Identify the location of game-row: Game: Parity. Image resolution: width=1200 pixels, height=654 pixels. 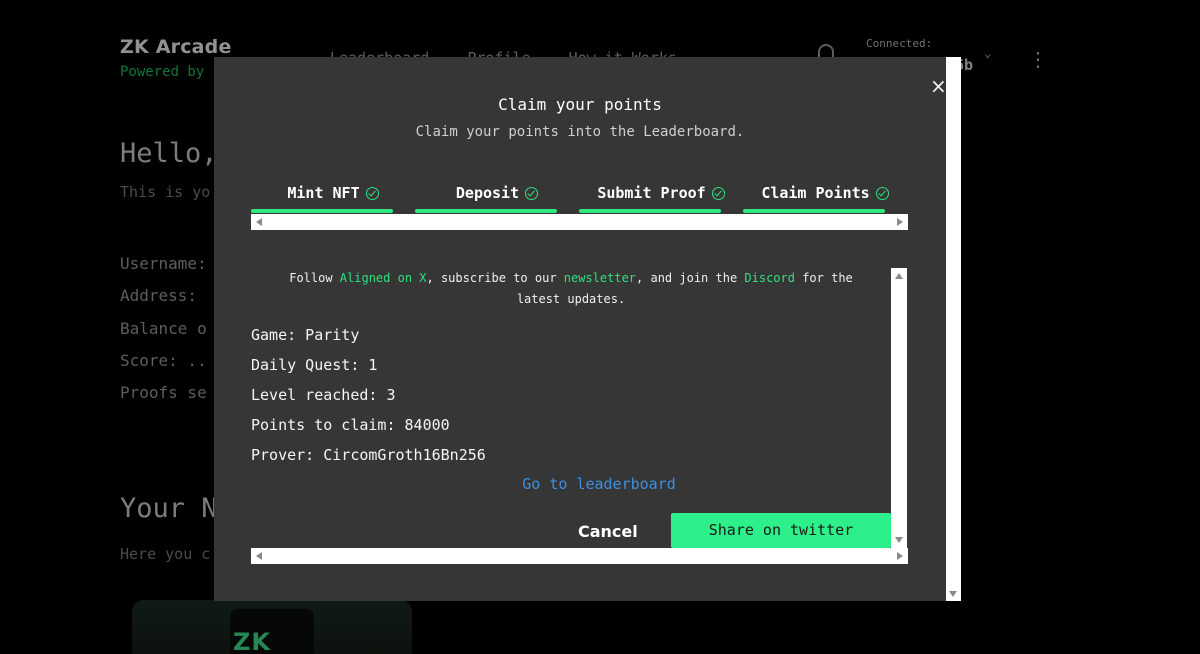
(305, 335).